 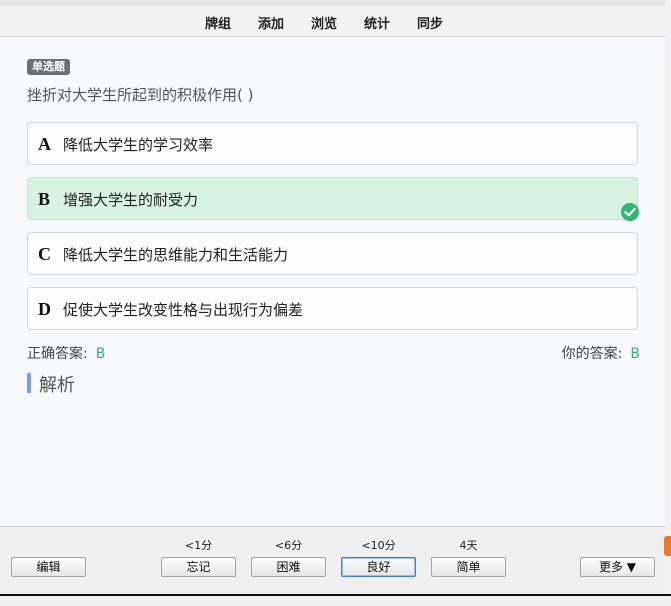 What do you see at coordinates (332, 253) in the screenshot?
I see `option-c: C 降低大学生的思维能力和生活能力` at bounding box center [332, 253].